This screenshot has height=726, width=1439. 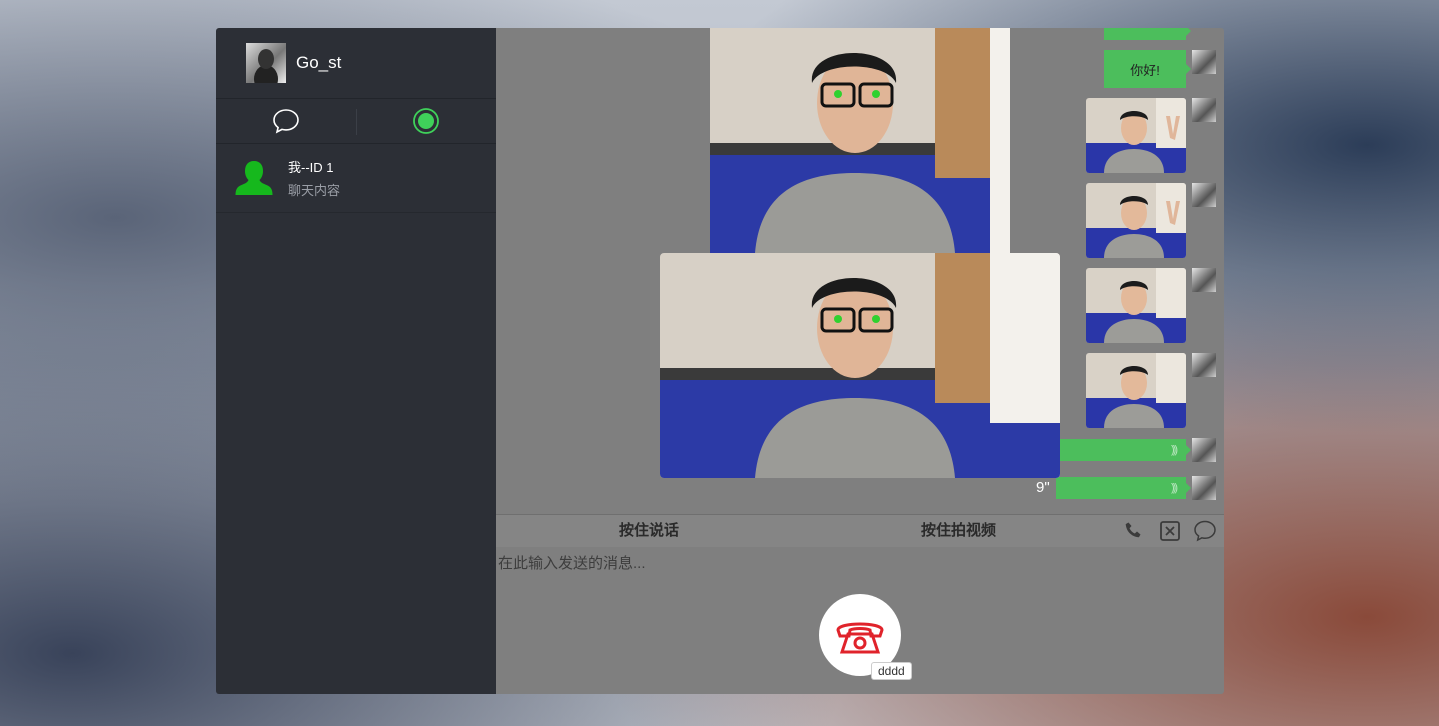 What do you see at coordinates (958, 531) in the screenshot?
I see `hold-to-record-video-button: 按住拍视频` at bounding box center [958, 531].